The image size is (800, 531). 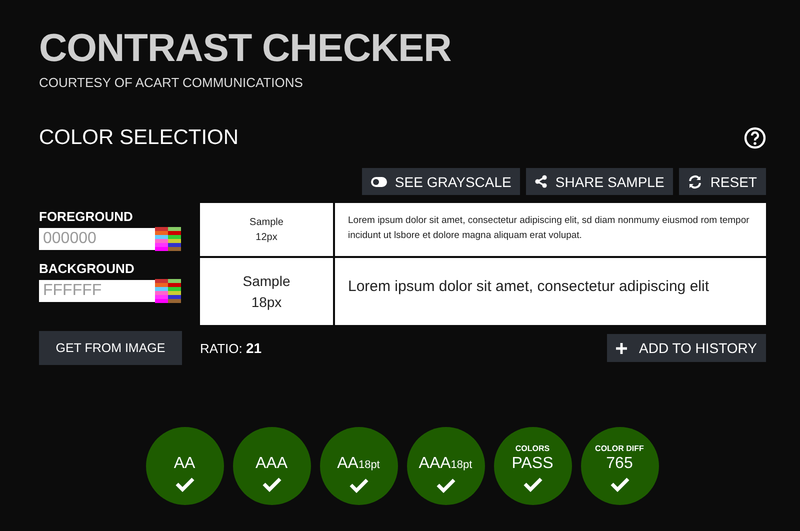 I want to click on sample-text: Lorem ipsum dolor sit amet, consectetur adipiscing elit, so click(x=550, y=291).